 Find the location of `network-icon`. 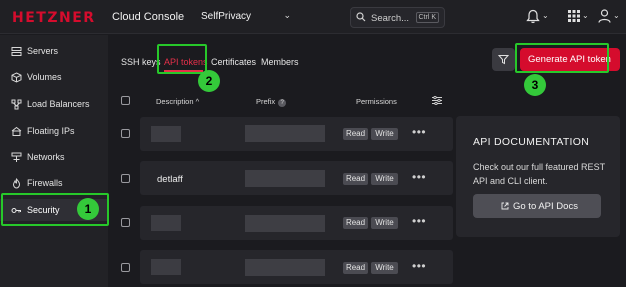

network-icon is located at coordinates (16, 157).